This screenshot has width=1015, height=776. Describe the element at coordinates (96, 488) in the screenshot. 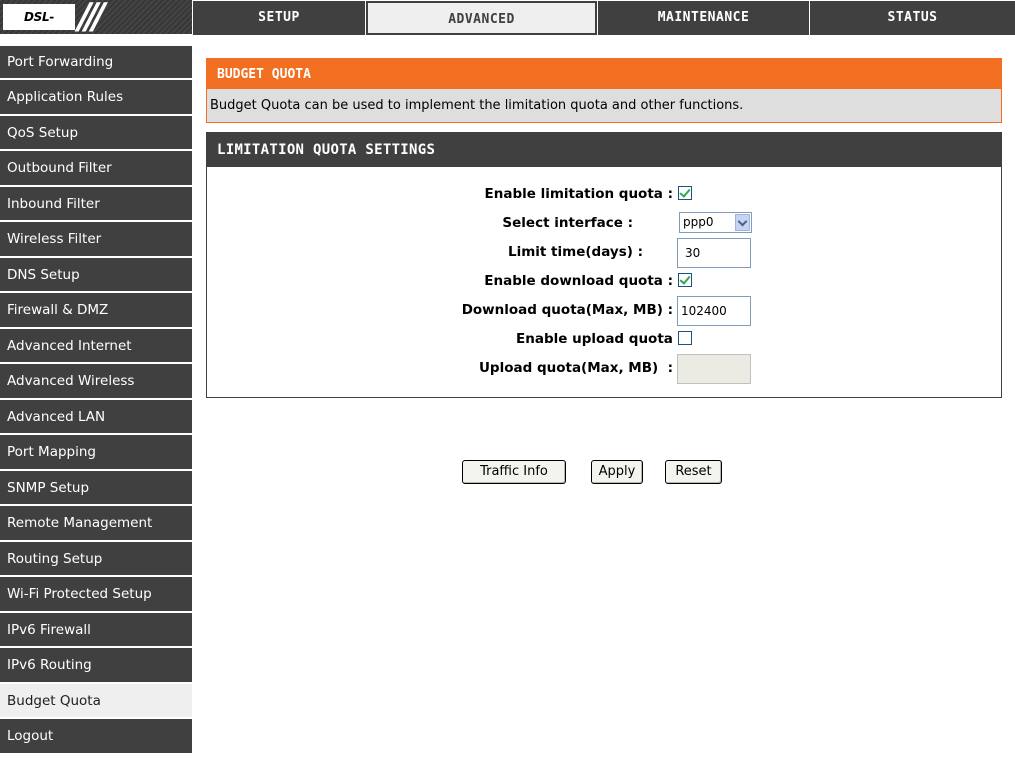

I see `sidebar-item-snmp-setup: SNMP Setup` at that location.